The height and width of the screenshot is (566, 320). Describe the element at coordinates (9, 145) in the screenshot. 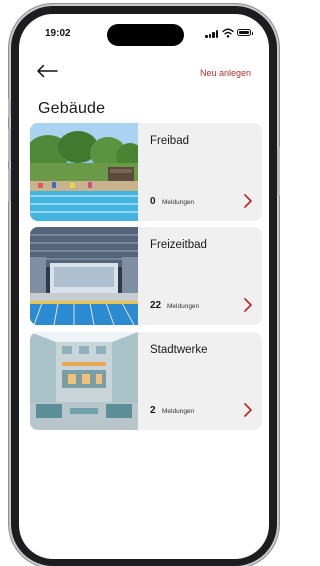

I see `volume-up-button` at that location.